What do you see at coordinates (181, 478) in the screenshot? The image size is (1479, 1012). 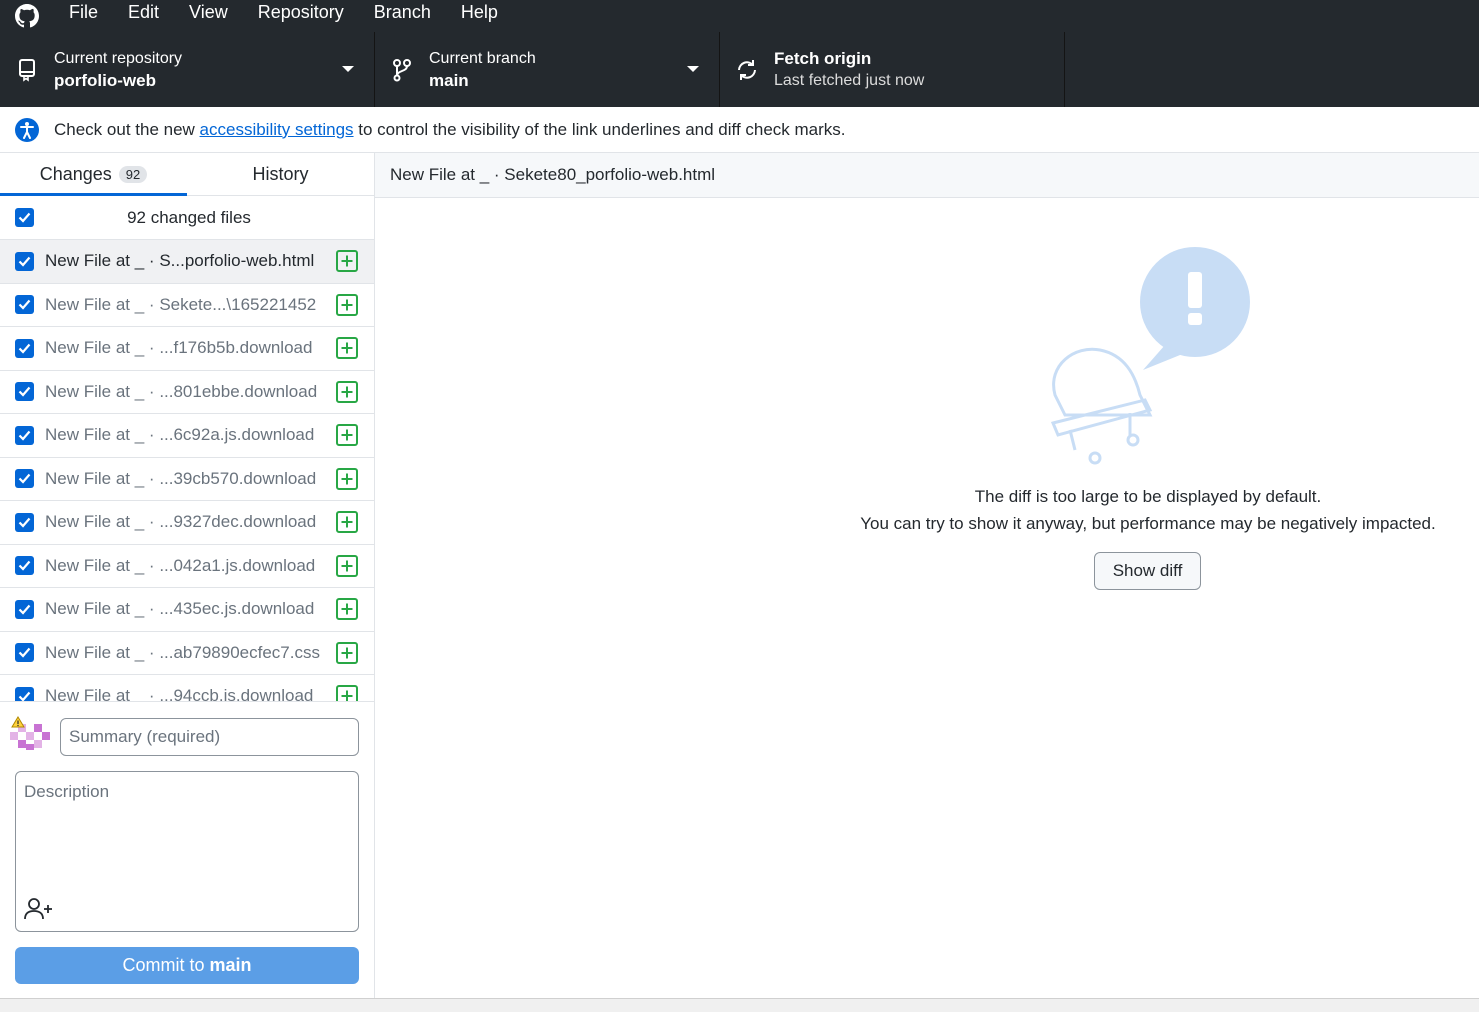 I see `file-name: New File at _ · ...39cb570.download` at bounding box center [181, 478].